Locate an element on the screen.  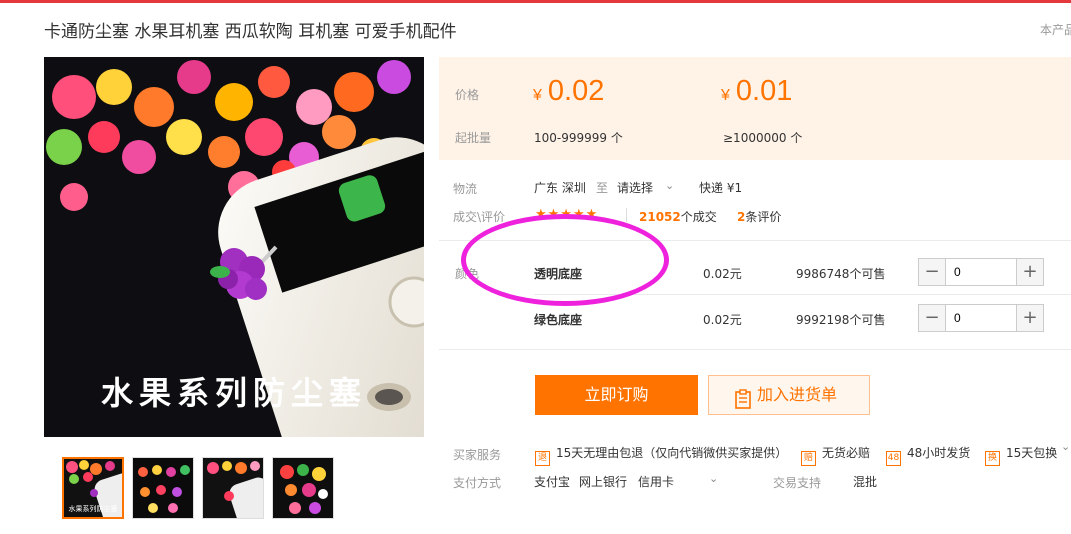
service-item: 换 15天包换 is located at coordinates (1021, 455).